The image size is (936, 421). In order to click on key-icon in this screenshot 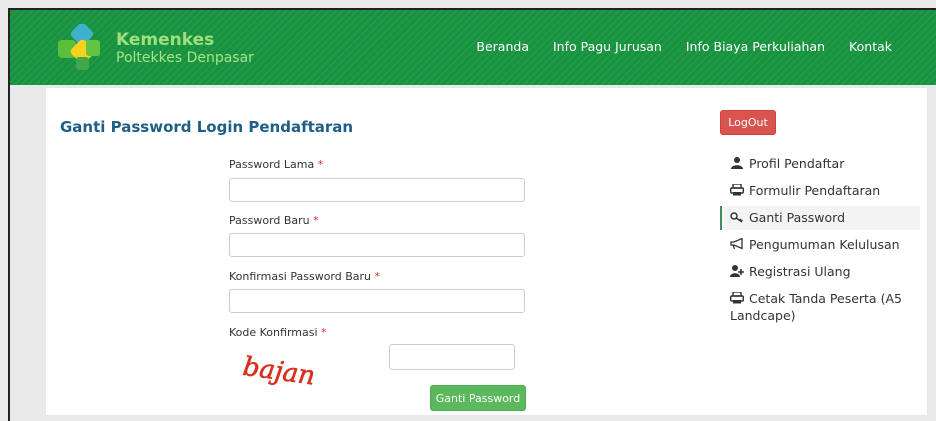, I will do `click(736, 217)`.